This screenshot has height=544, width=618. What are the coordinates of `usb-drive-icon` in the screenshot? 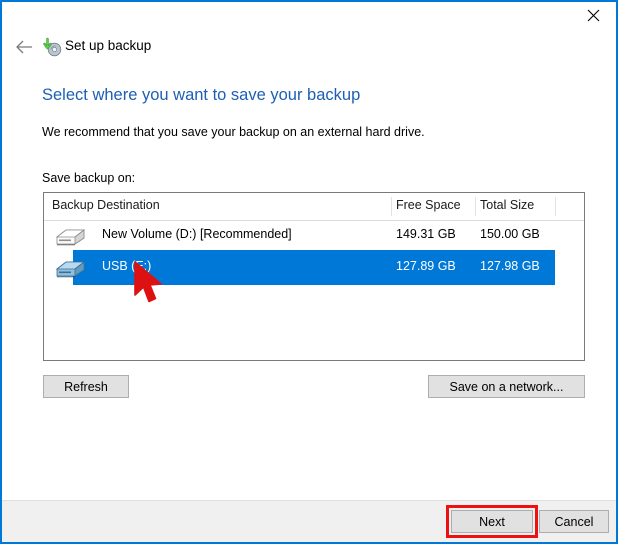 It's located at (70, 268).